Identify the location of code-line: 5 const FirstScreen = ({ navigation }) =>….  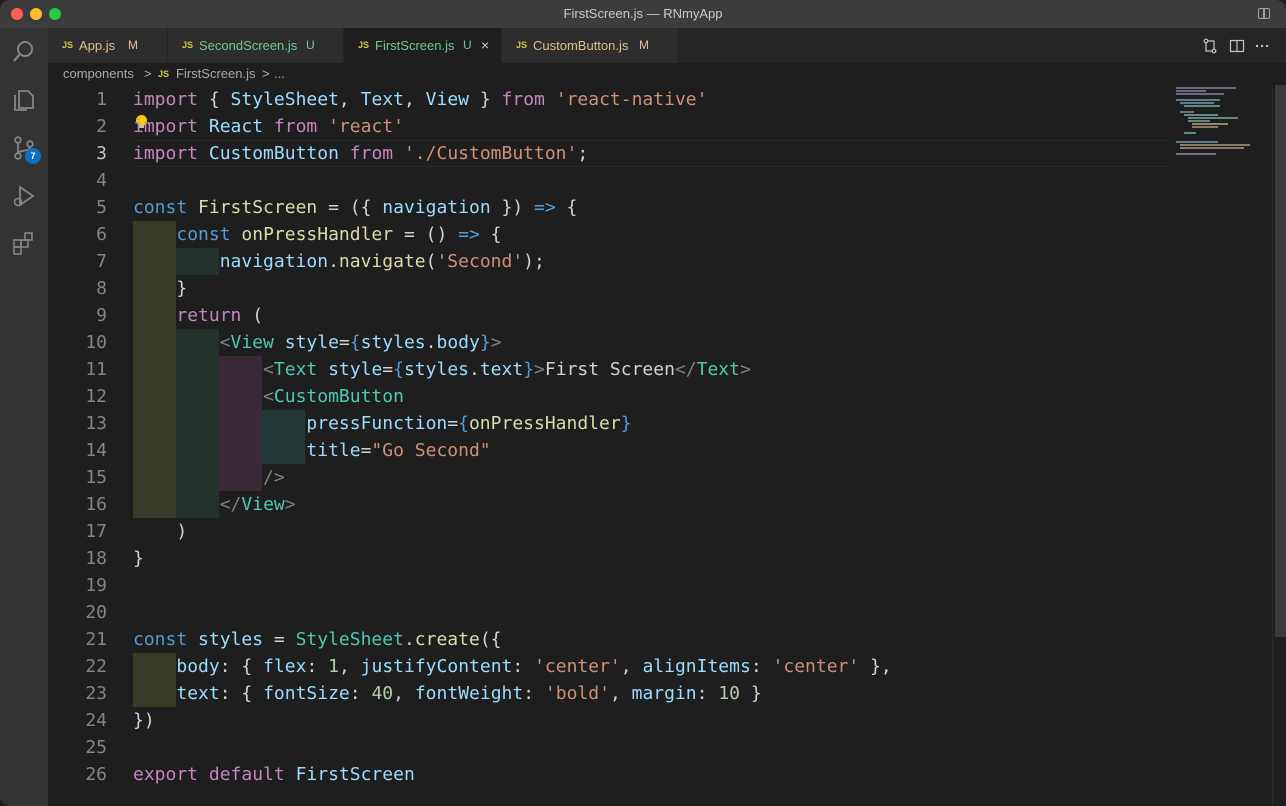
(608, 207).